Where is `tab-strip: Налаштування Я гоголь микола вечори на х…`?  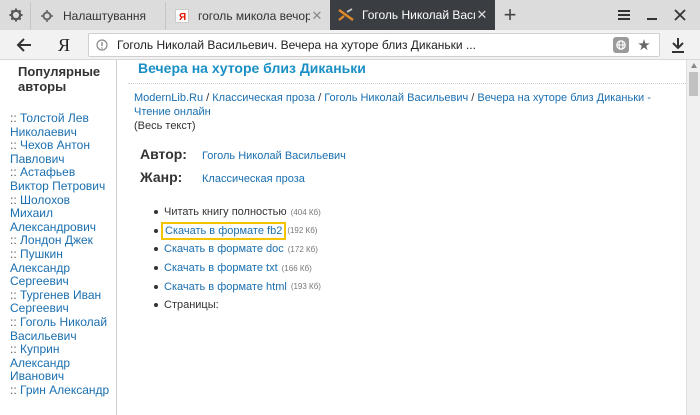
tab-strip: Налаштування Я гоголь микола вечори на х… is located at coordinates (350, 15).